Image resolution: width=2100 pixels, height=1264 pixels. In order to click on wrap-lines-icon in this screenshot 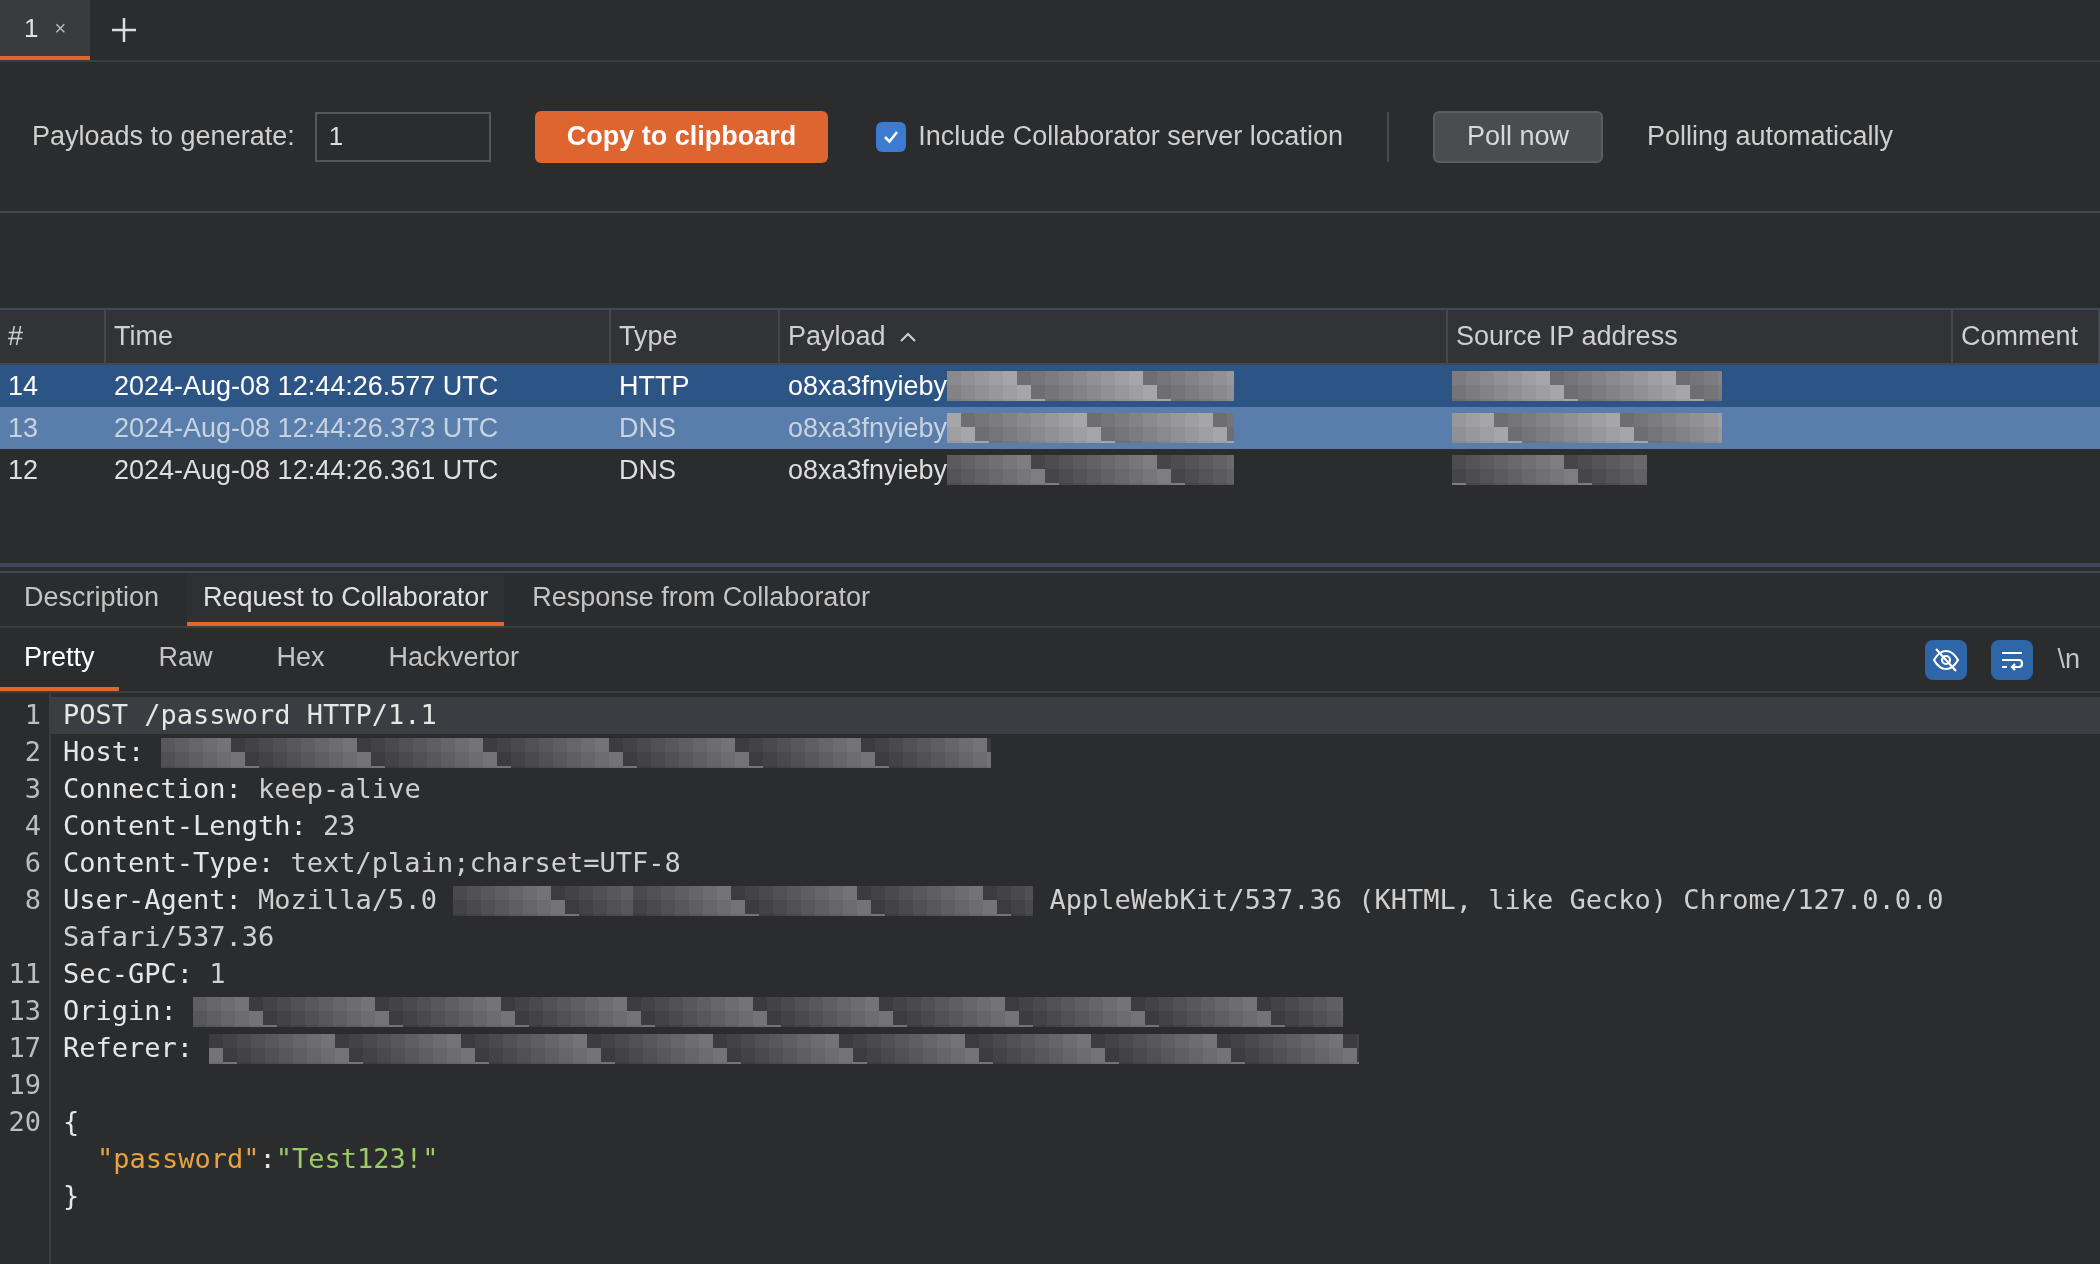, I will do `click(2012, 659)`.